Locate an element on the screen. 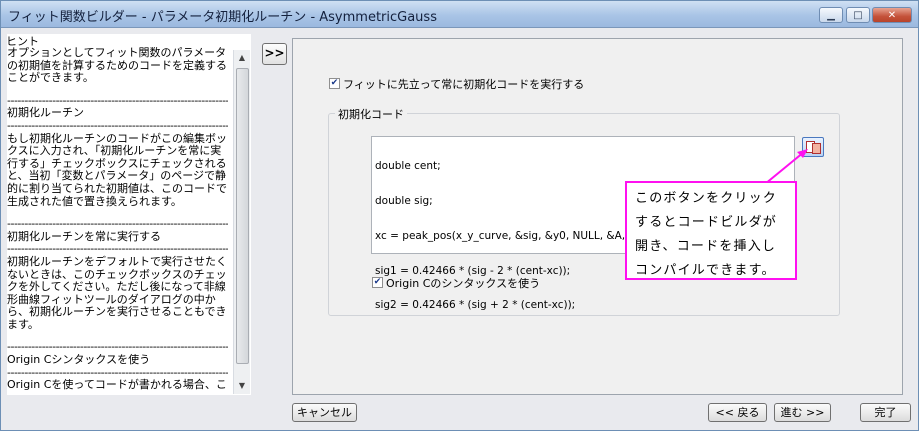 The width and height of the screenshot is (919, 431). scroll-thumb is located at coordinates (242, 216).